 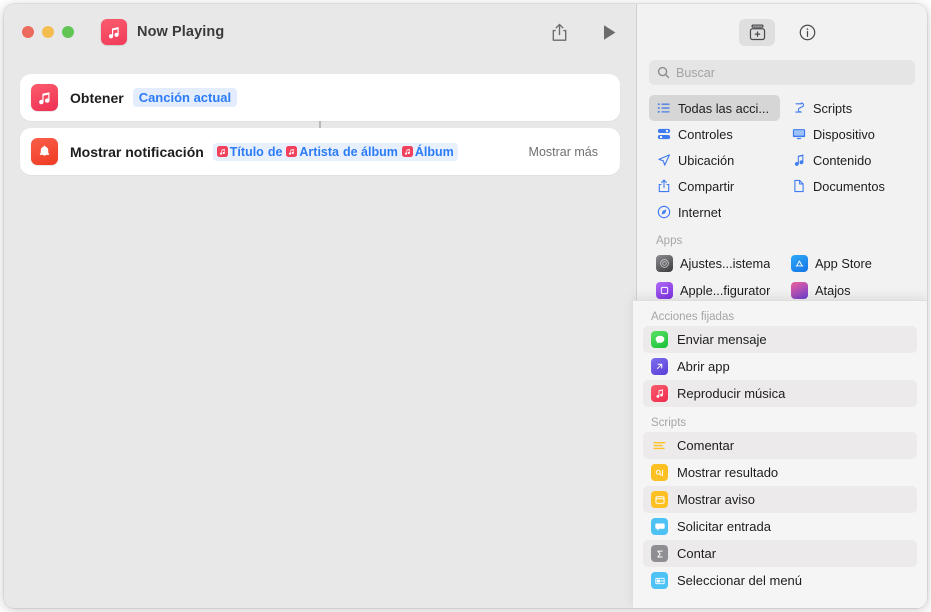 I want to click on list-item-ask-for-input: Solicitar entrada, so click(x=780, y=526).